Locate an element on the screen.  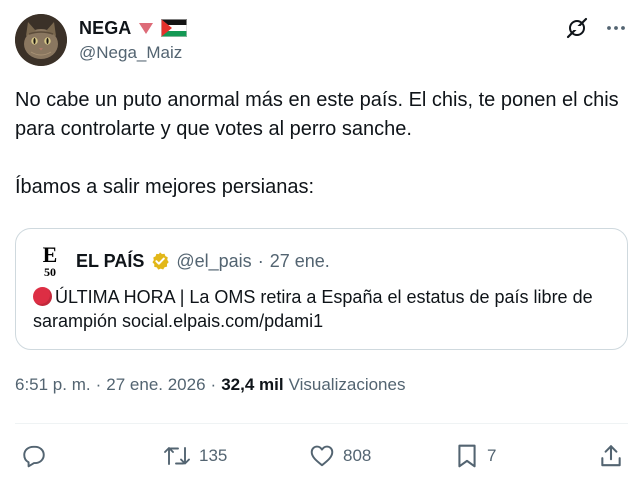
tweet-actions-bar: 135 808 7 is located at coordinates (321, 456).